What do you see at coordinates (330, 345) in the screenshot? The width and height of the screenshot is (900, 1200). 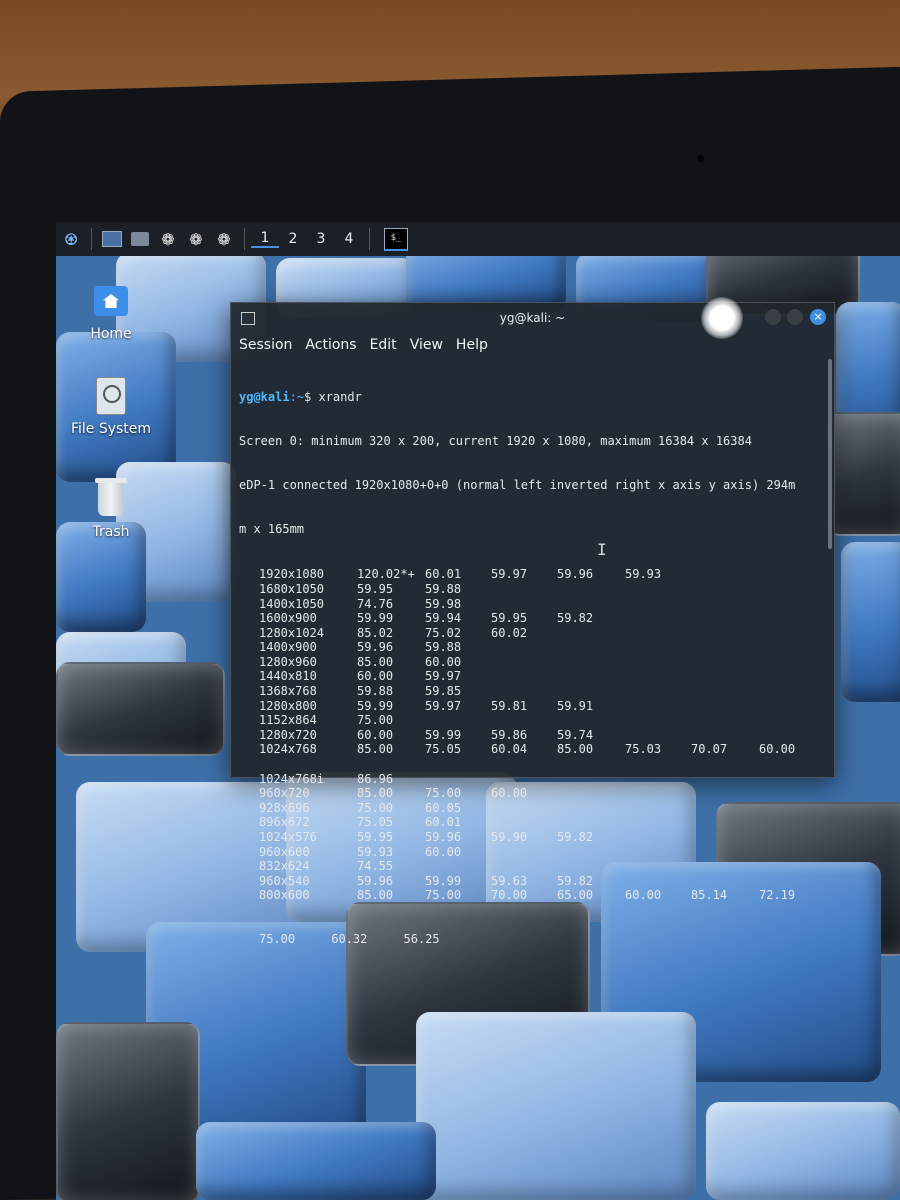 I see `menu-actions: Actions` at bounding box center [330, 345].